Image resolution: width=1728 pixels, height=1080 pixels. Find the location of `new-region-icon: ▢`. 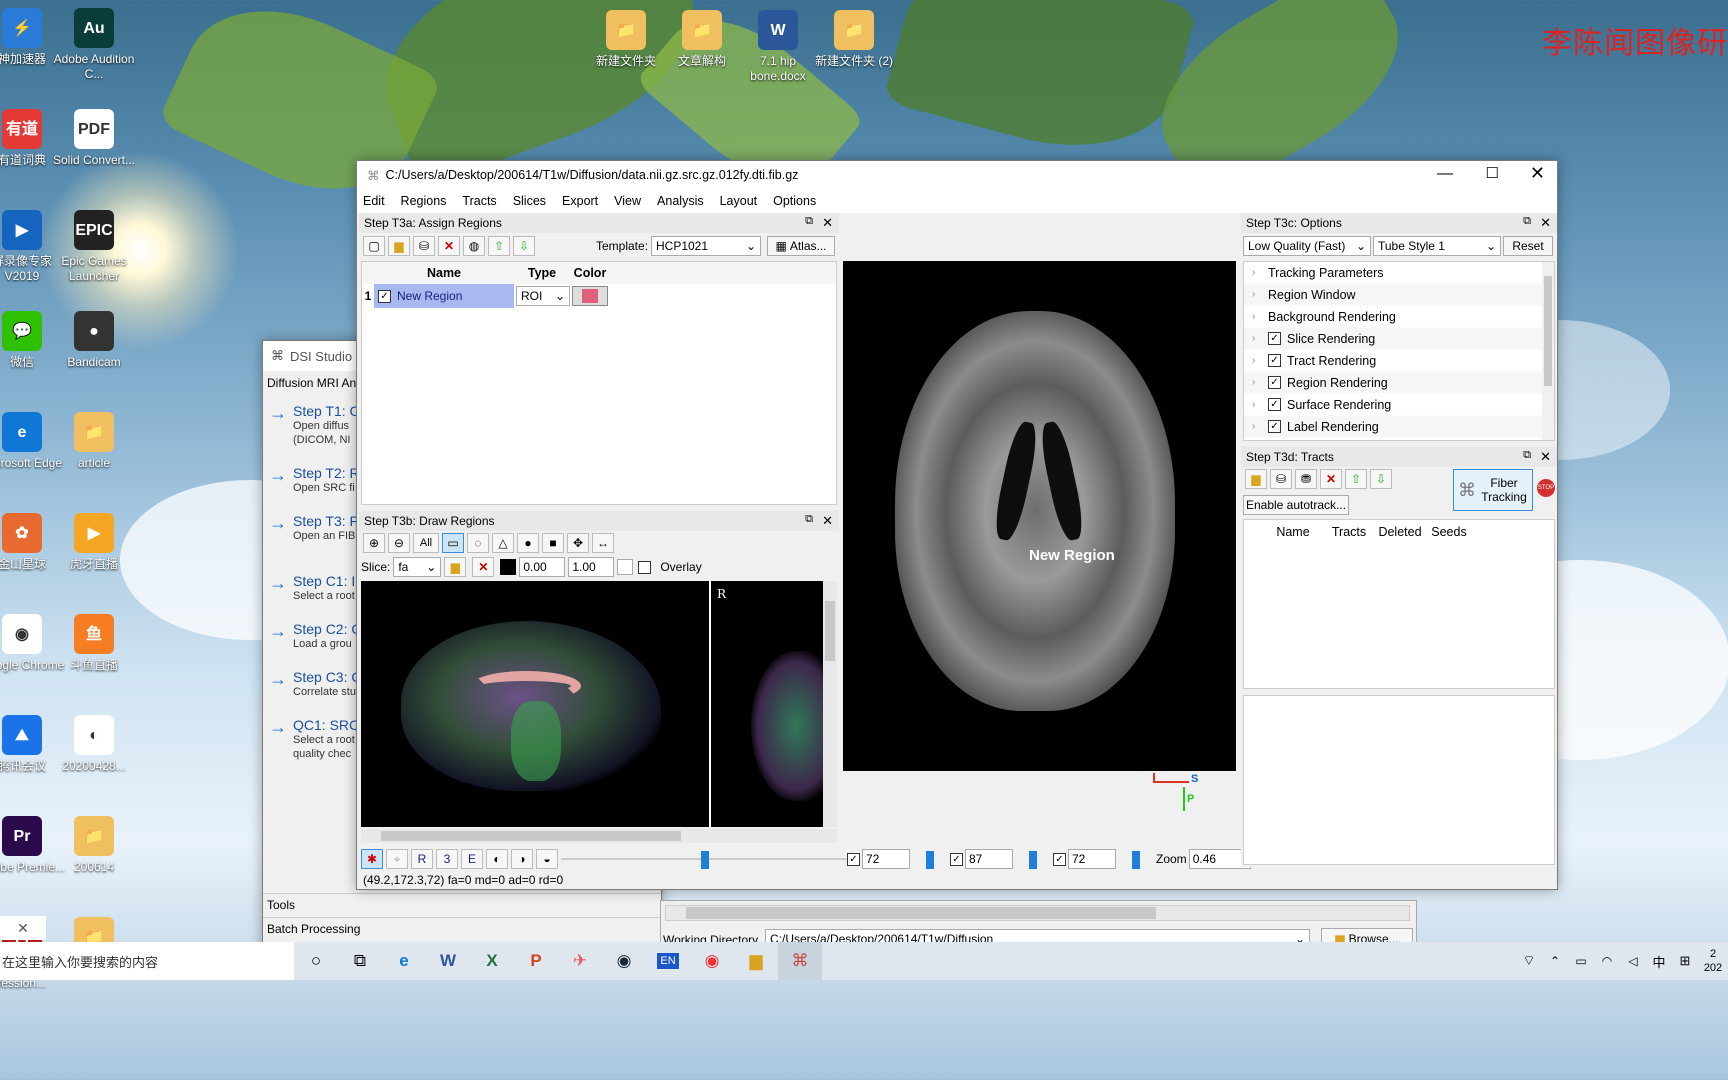

new-region-icon: ▢ is located at coordinates (374, 246).